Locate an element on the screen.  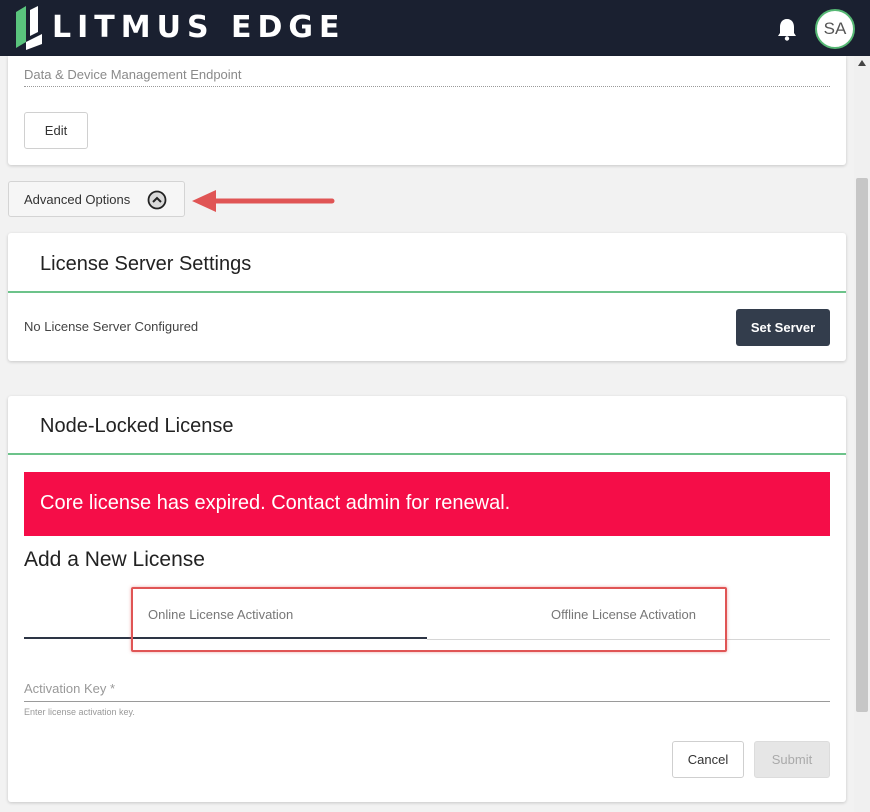
brand-name: LITMUS EDGE is located at coordinates (199, 27).